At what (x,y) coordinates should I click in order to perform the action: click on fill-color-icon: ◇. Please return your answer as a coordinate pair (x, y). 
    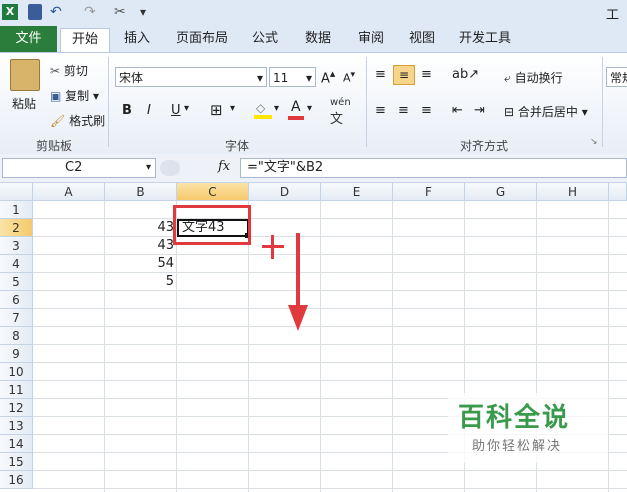
    Looking at the image, I should click on (263, 110).